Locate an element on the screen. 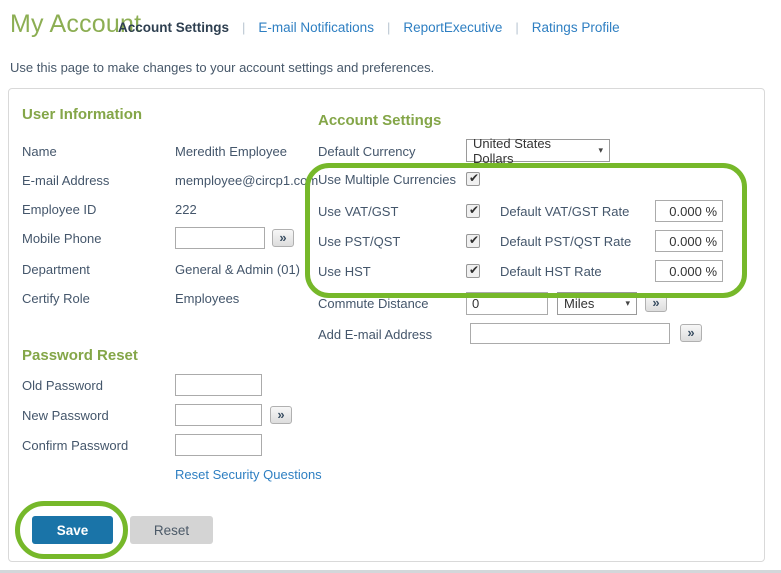 The height and width of the screenshot is (573, 781). default-pst-qst-rate-label: Default PST/QST Rate is located at coordinates (566, 241).